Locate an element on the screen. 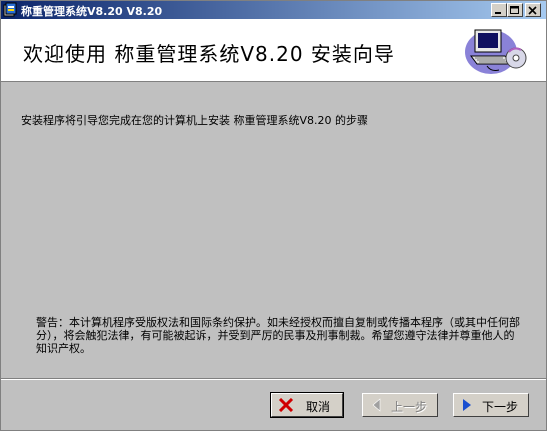 This screenshot has height=431, width=547. back-button: 上一步 is located at coordinates (400, 405).